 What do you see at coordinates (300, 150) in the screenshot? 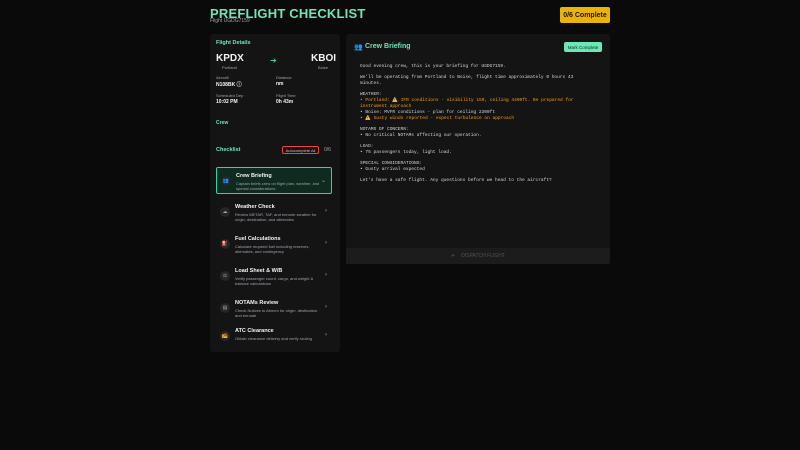
I see `autocomplete-all-button: Autocomplete All` at bounding box center [300, 150].